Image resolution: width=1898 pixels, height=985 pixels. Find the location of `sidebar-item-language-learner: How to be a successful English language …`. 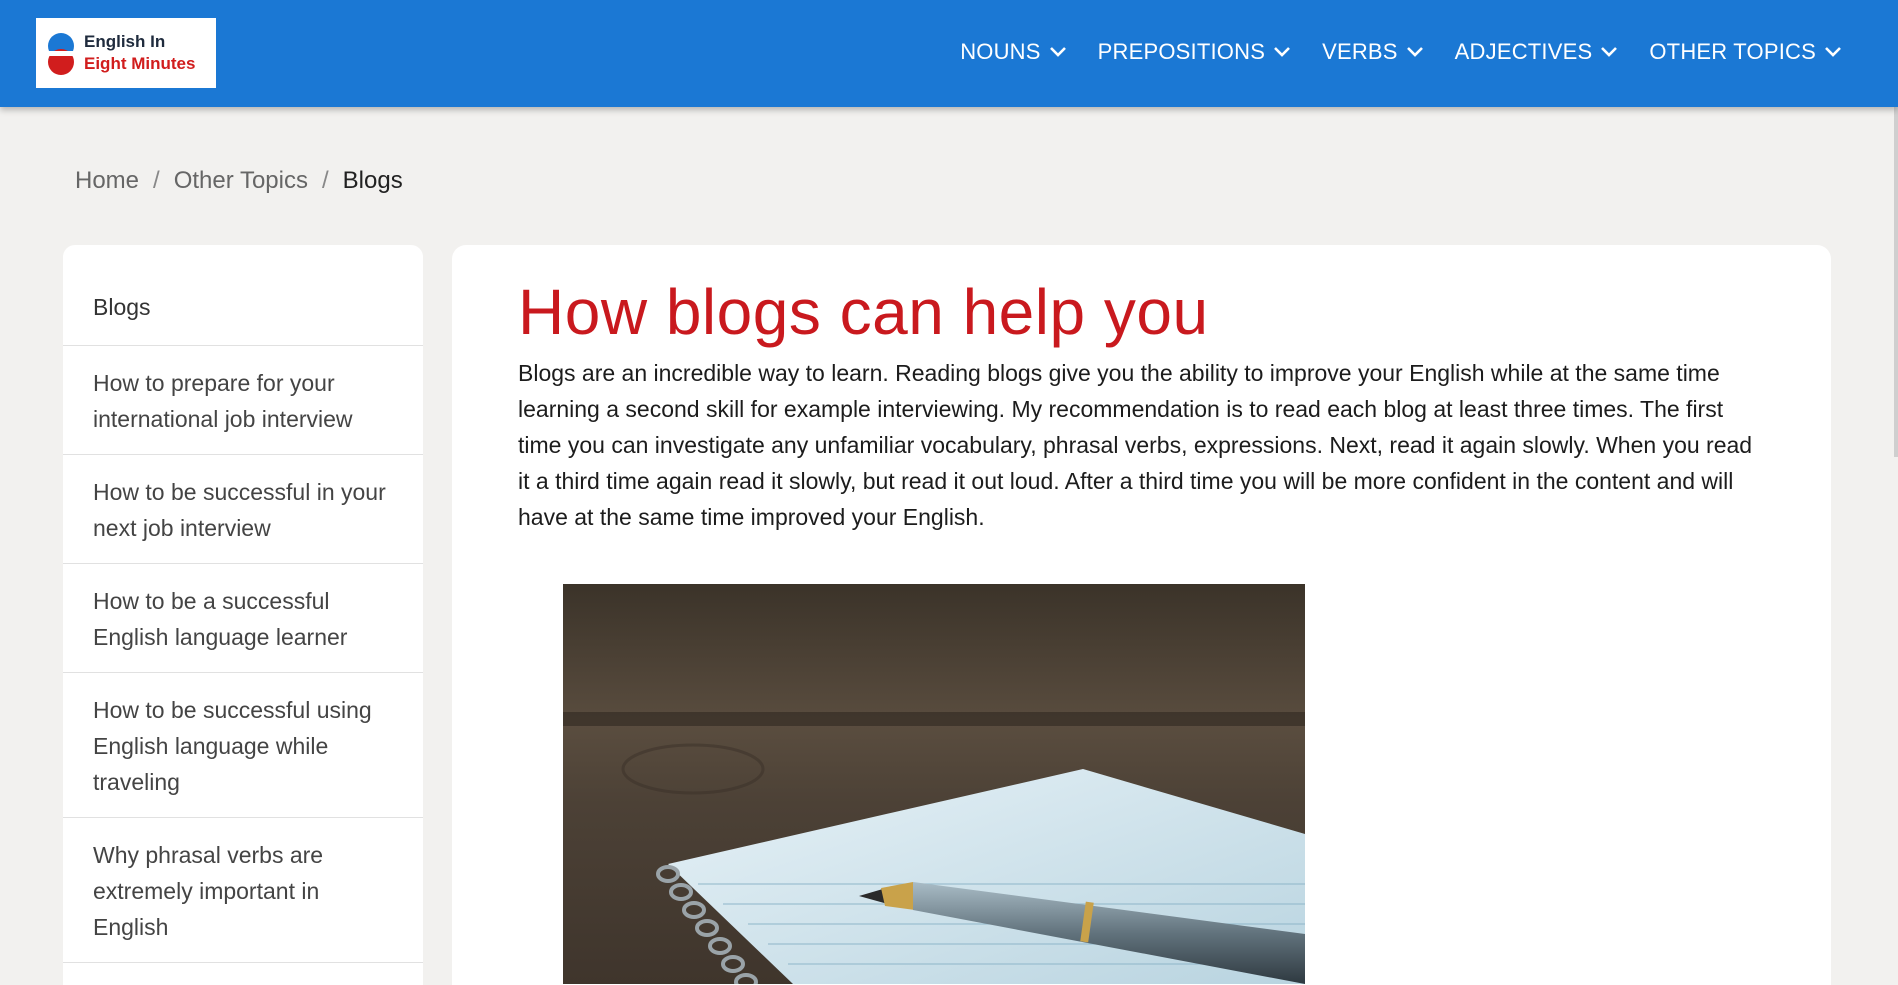

sidebar-item-language-learner: How to be a successful English language … is located at coordinates (243, 618).